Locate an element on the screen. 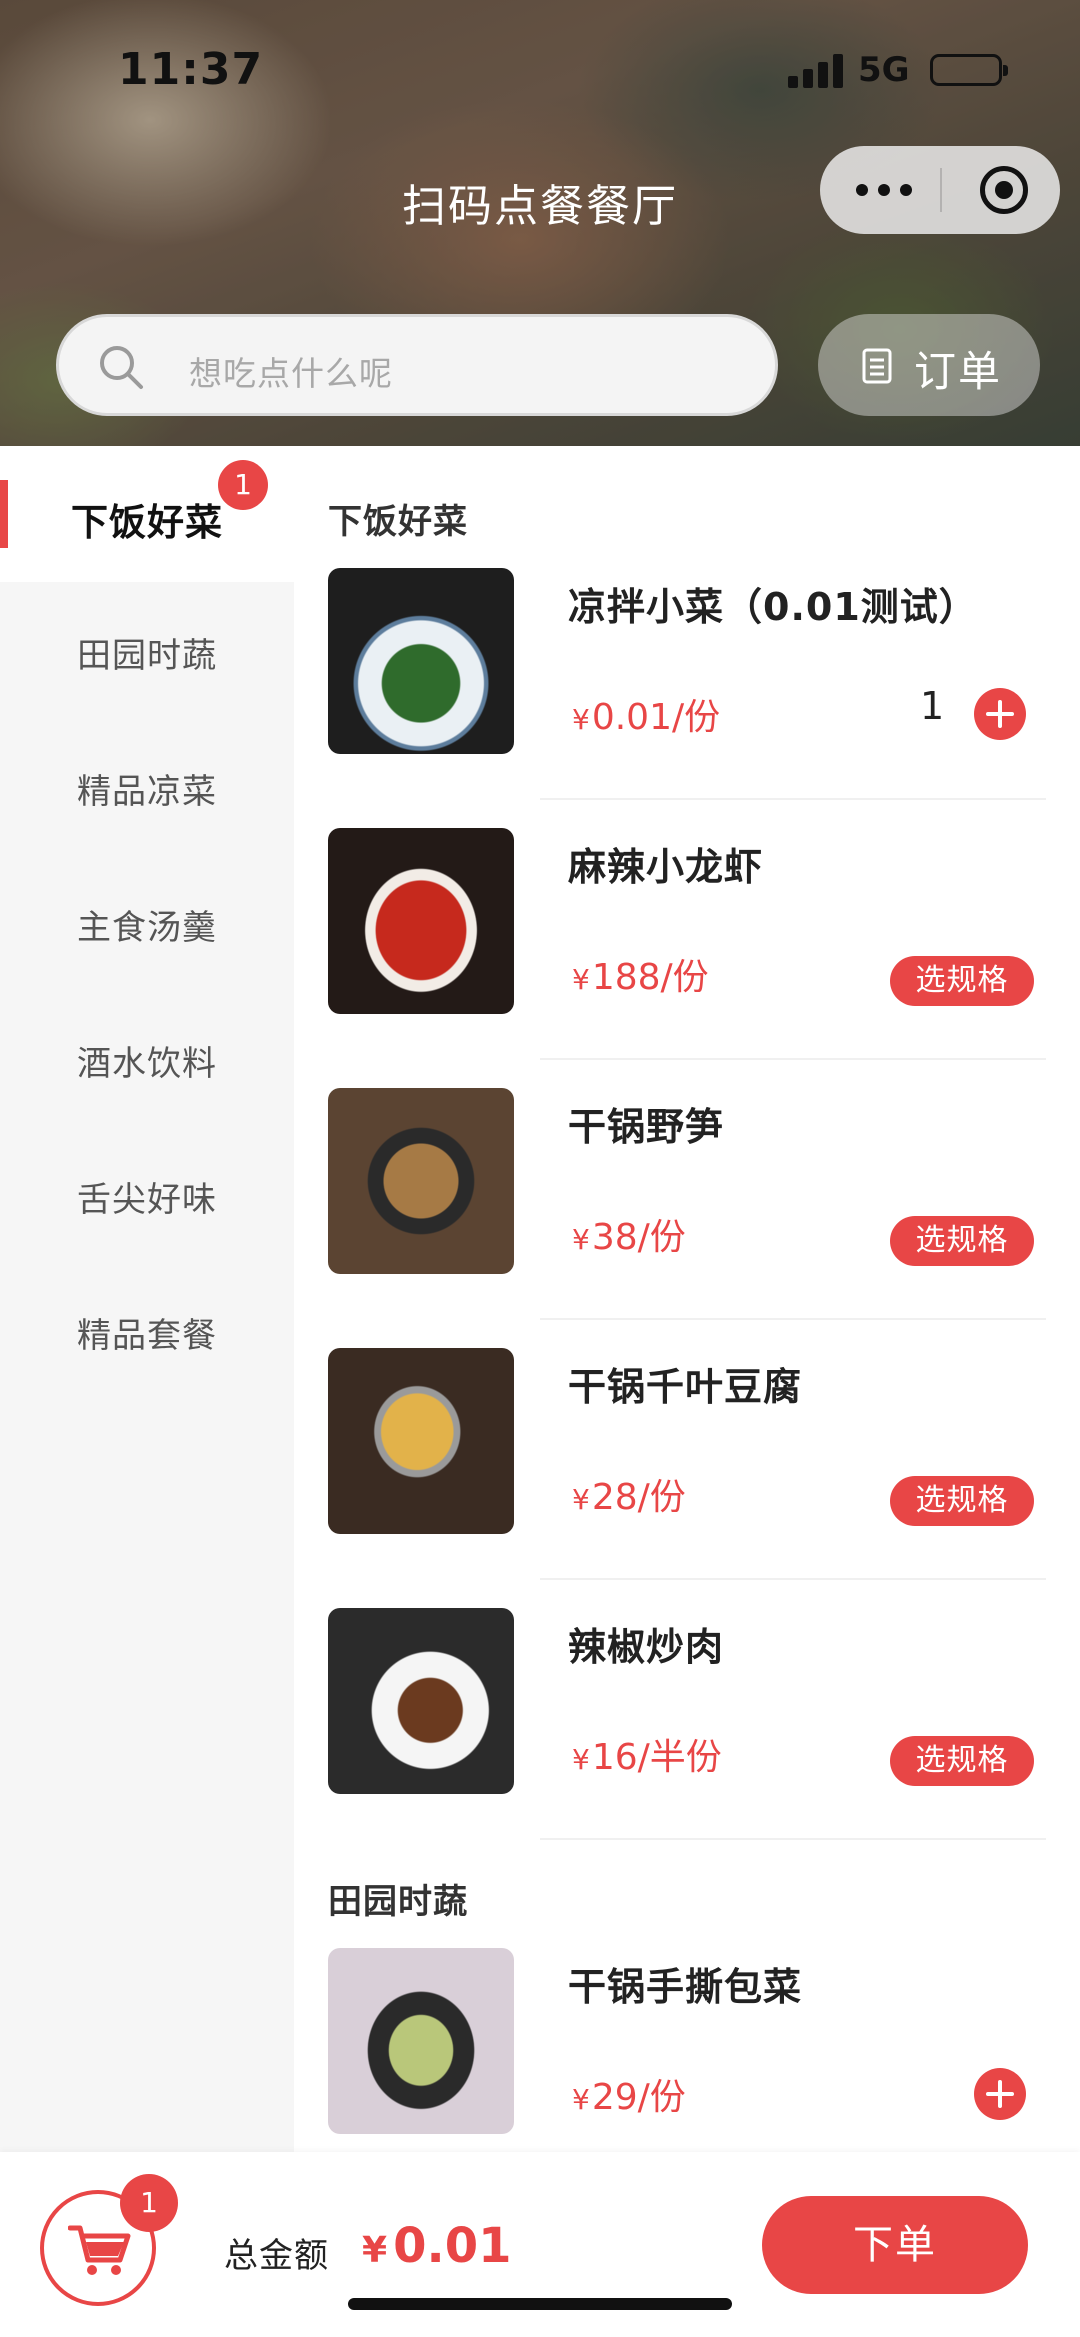 The height and width of the screenshot is (2337, 1080). battery-icon is located at coordinates (969, 70).